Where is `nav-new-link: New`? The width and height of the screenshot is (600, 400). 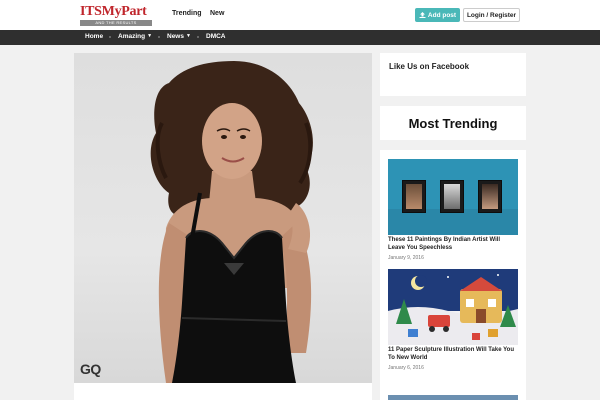 nav-new-link: New is located at coordinates (217, 13).